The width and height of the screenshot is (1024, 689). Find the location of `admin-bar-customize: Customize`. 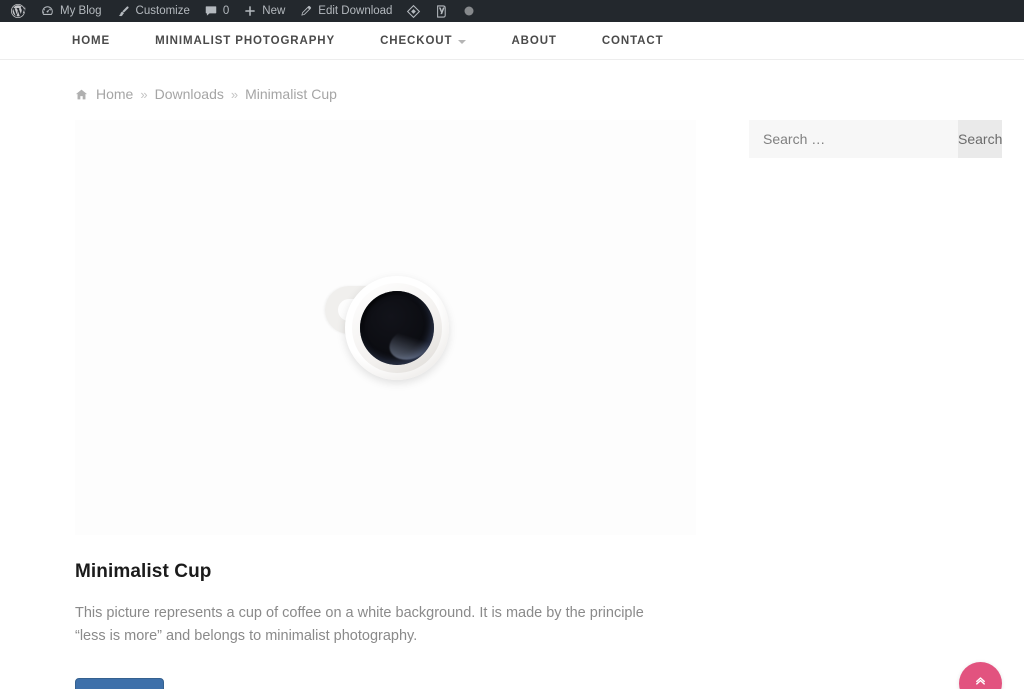

admin-bar-customize: Customize is located at coordinates (153, 11).